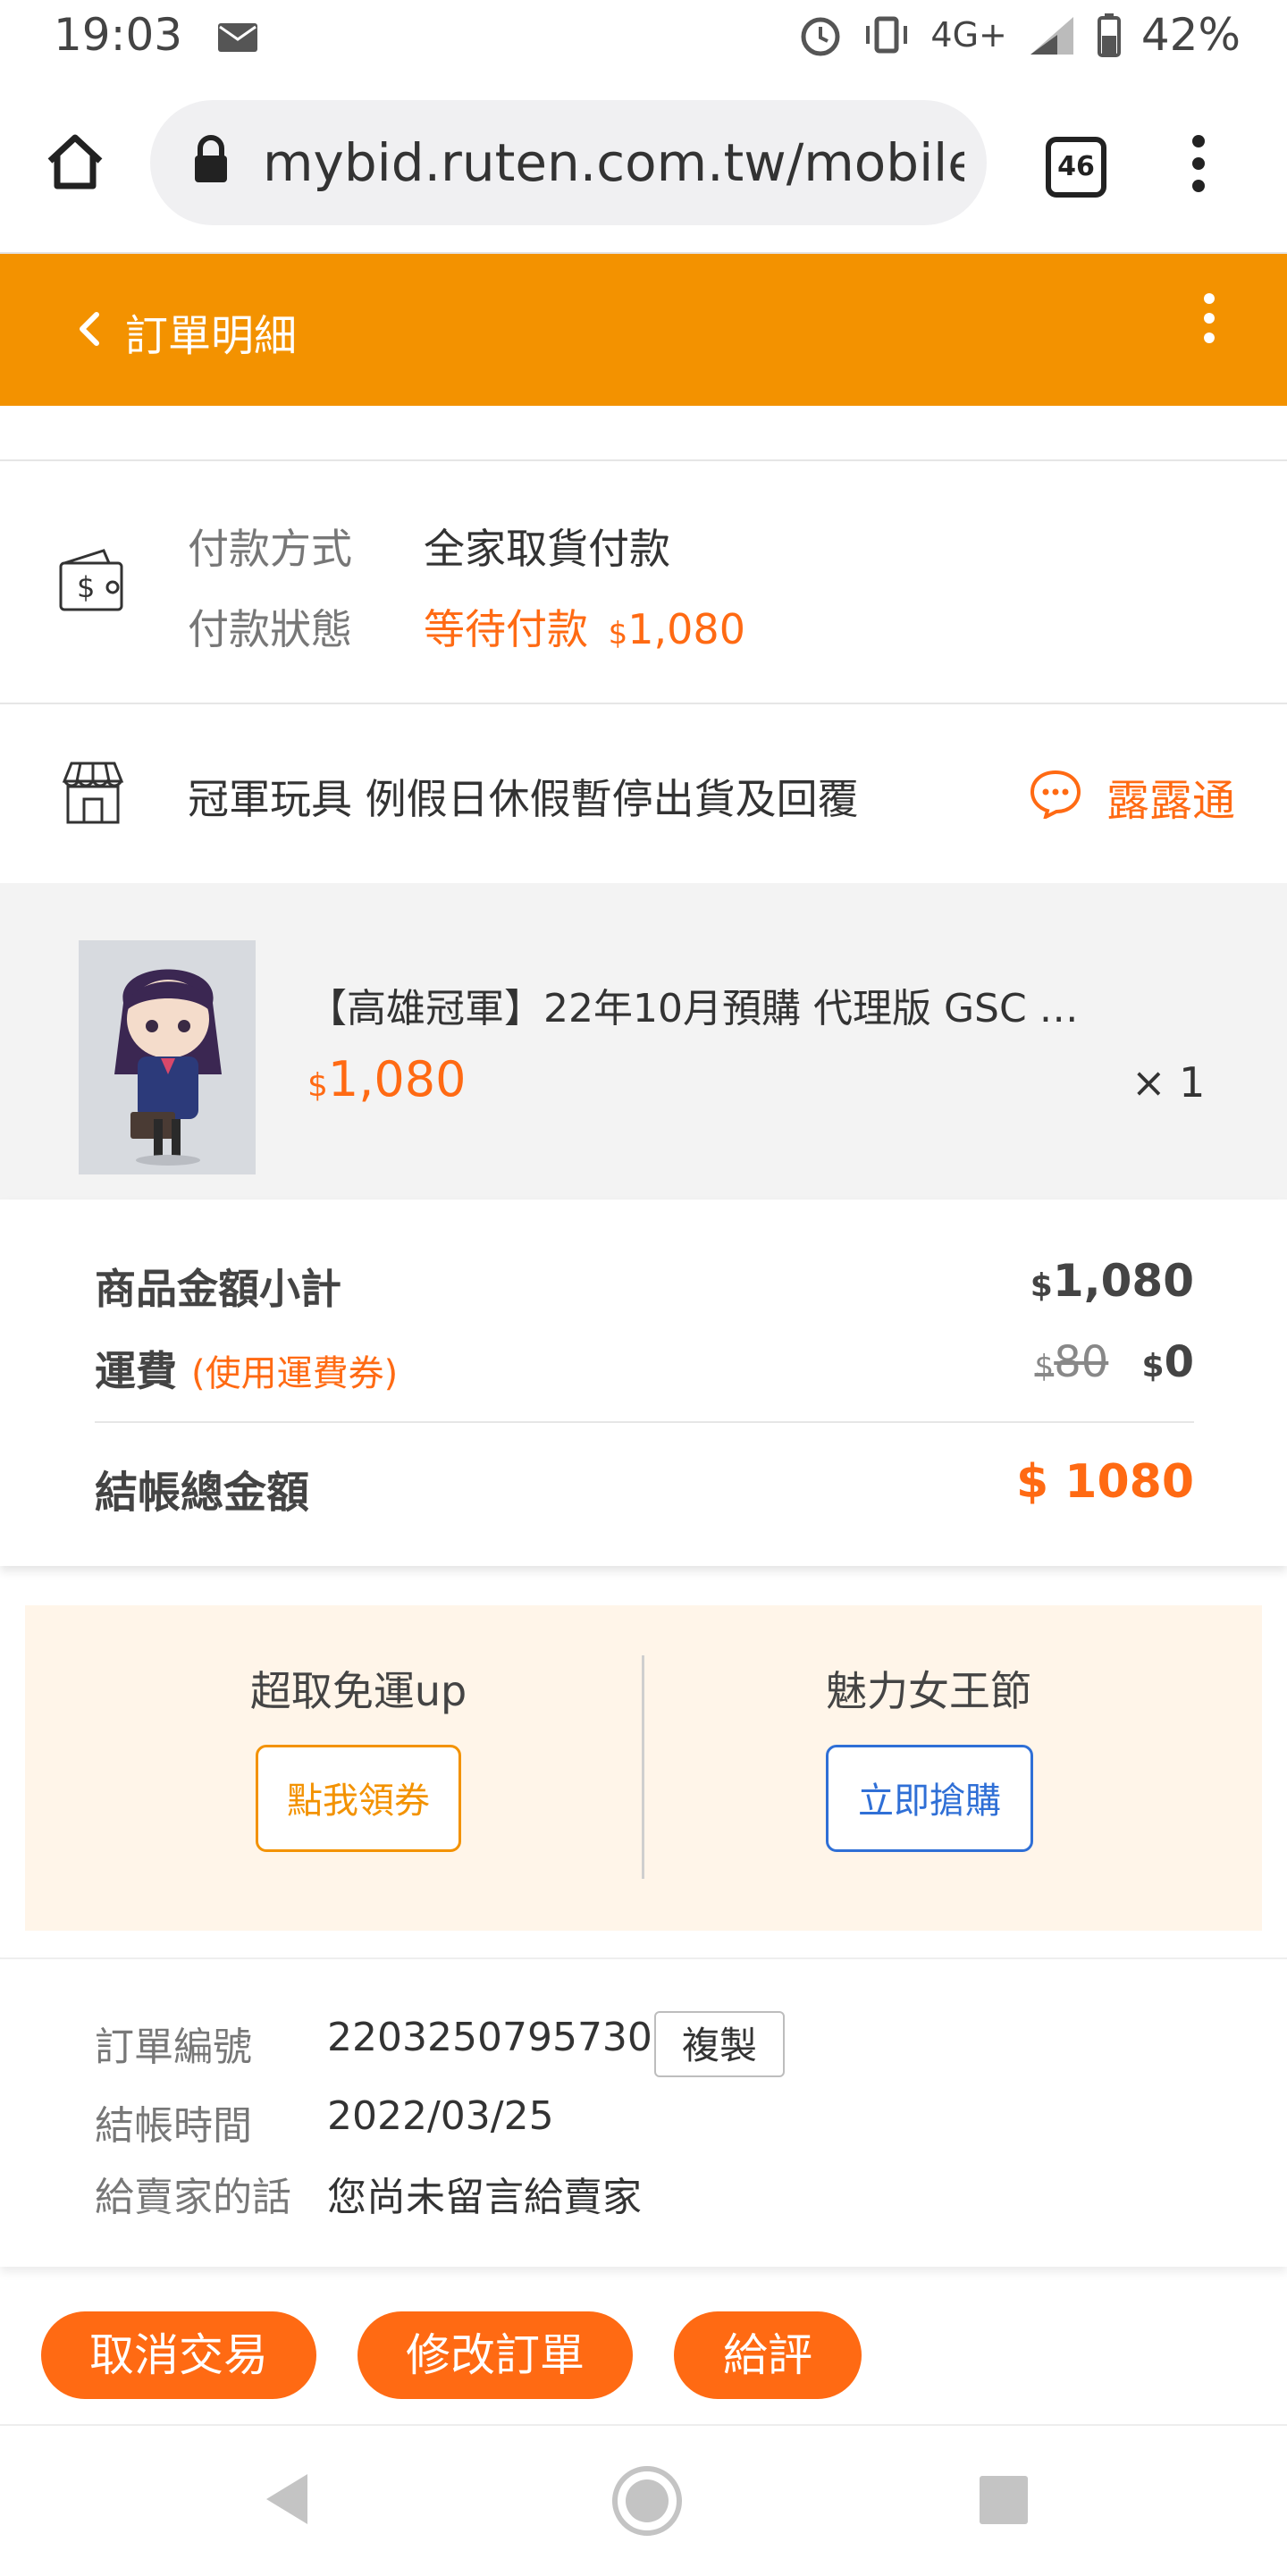  I want to click on subtotal-value: $1,080, so click(1112, 1281).